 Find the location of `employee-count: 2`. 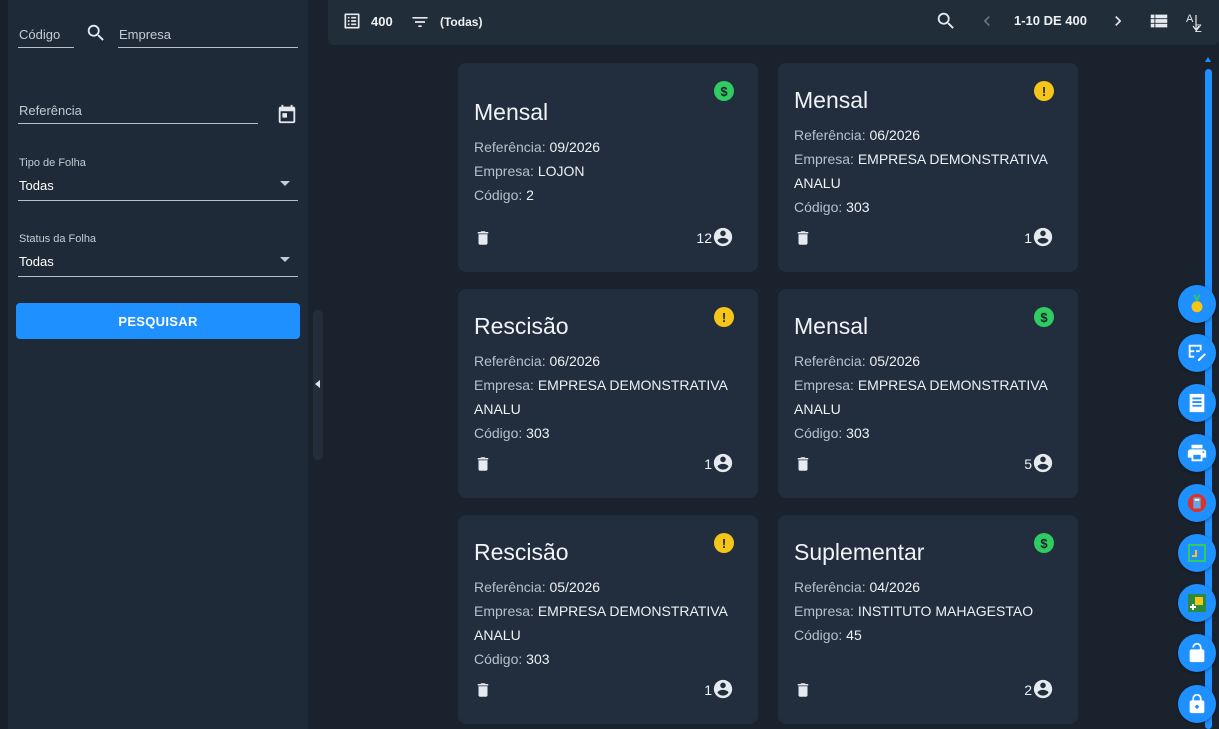

employee-count: 2 is located at coordinates (1028, 690).